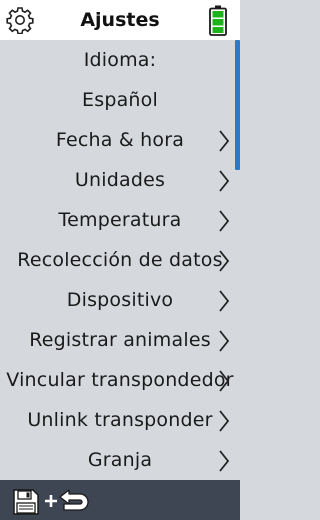 The width and height of the screenshot is (320, 520). I want to click on menu-item-label: Unidades, so click(120, 180).